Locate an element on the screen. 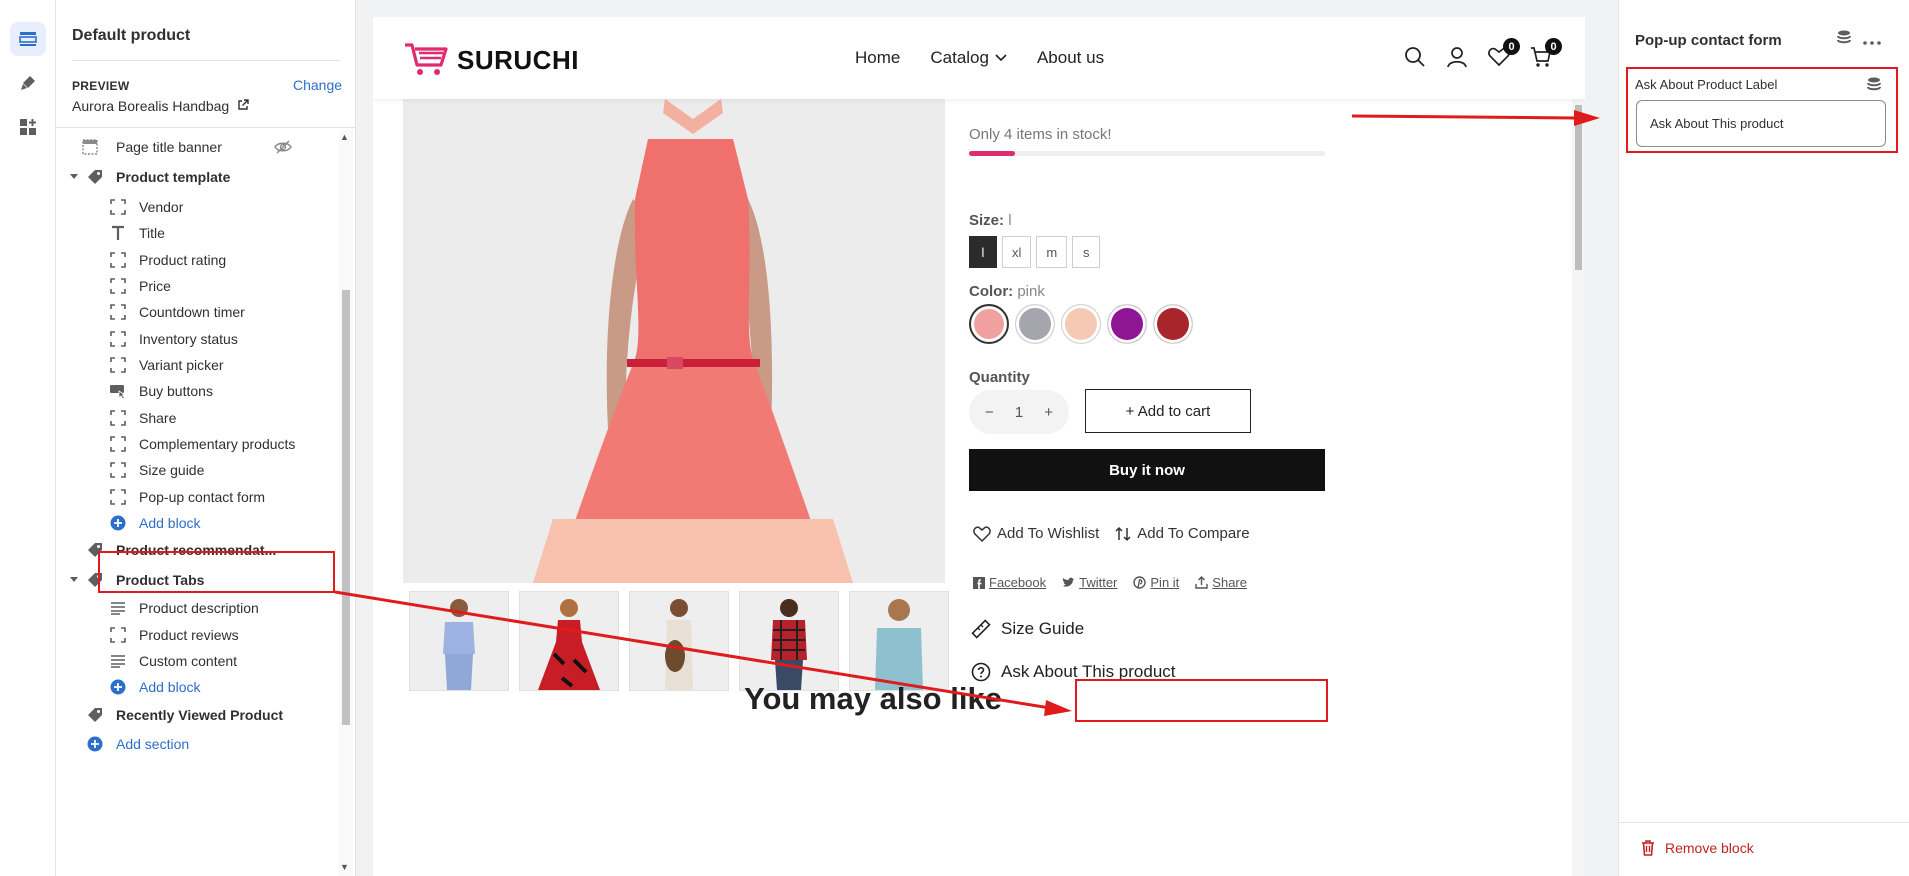  color-swatch-purple is located at coordinates (1127, 324).